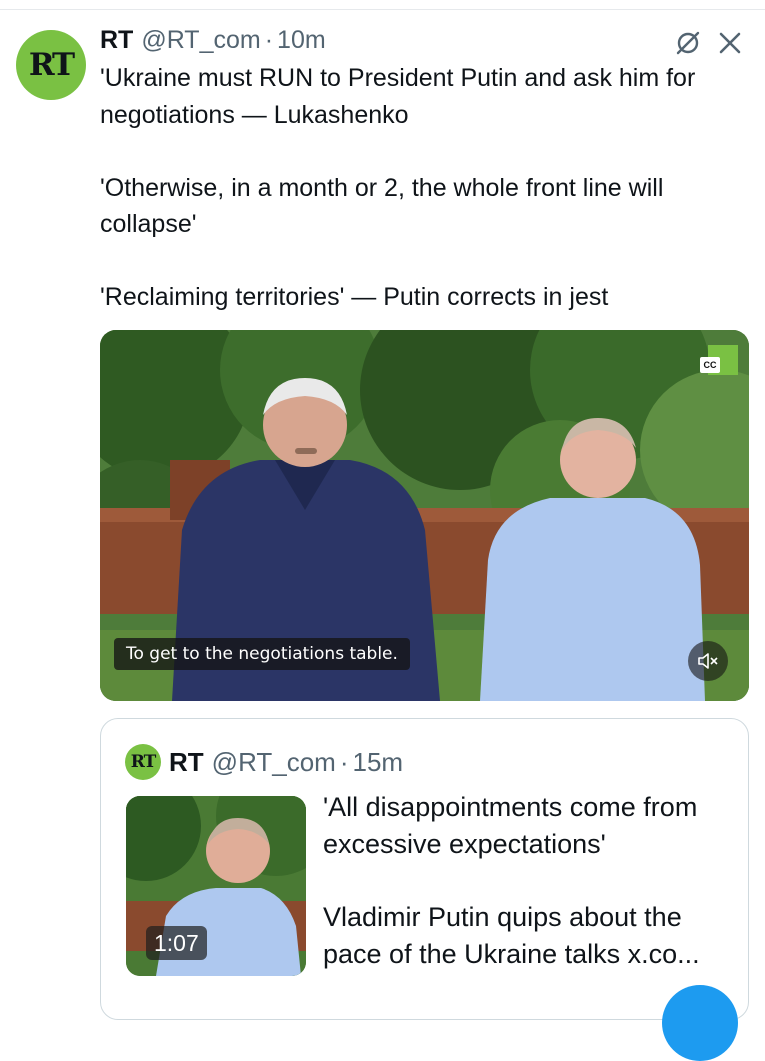  Describe the element at coordinates (216, 886) in the screenshot. I see `quoted-video-thumbnail: 1:07` at that location.